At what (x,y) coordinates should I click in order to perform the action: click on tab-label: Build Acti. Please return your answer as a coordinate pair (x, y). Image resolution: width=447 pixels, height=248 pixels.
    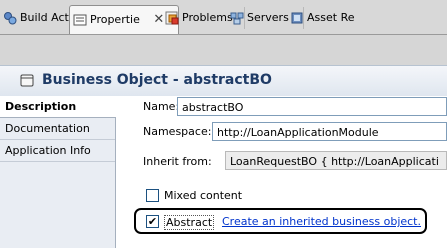
    Looking at the image, I should click on (46, 17).